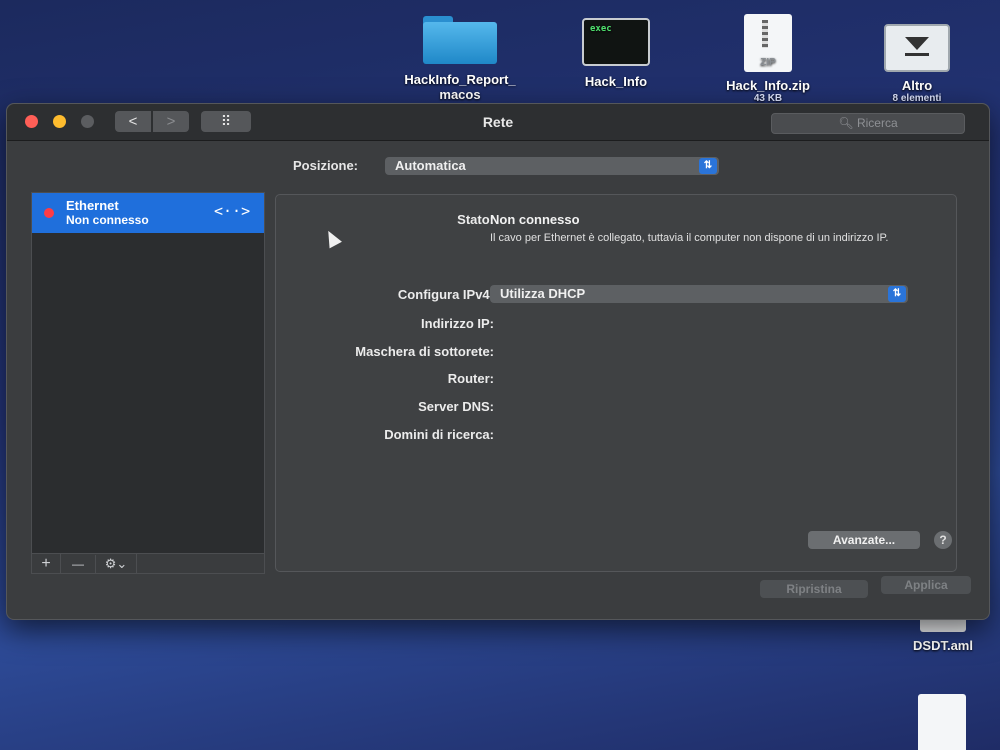 The height and width of the screenshot is (750, 1000). What do you see at coordinates (107, 220) in the screenshot?
I see `service-status: Non connesso` at bounding box center [107, 220].